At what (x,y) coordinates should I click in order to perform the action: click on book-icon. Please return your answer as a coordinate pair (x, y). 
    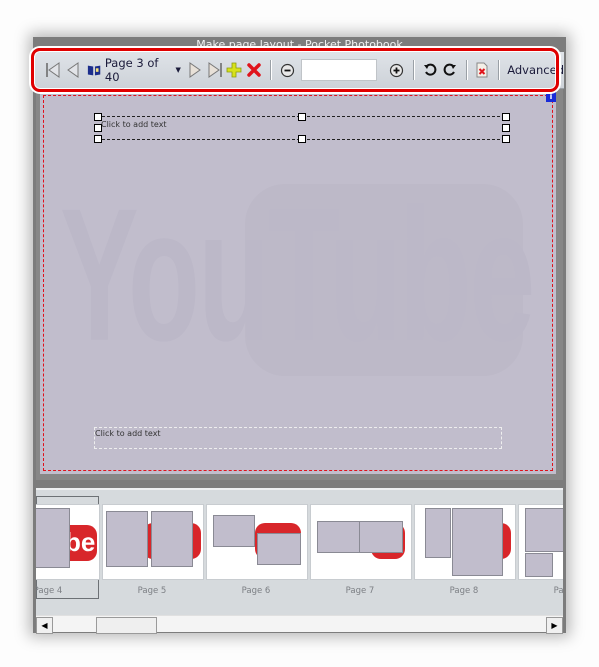
    Looking at the image, I should click on (93, 70).